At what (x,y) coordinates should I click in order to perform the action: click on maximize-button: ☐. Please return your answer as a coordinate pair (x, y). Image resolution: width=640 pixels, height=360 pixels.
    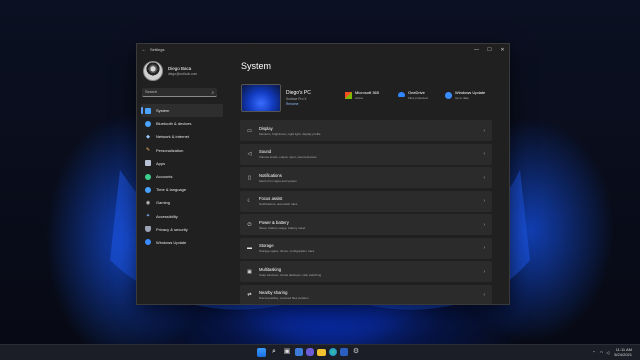
    Looking at the image, I should click on (489, 50).